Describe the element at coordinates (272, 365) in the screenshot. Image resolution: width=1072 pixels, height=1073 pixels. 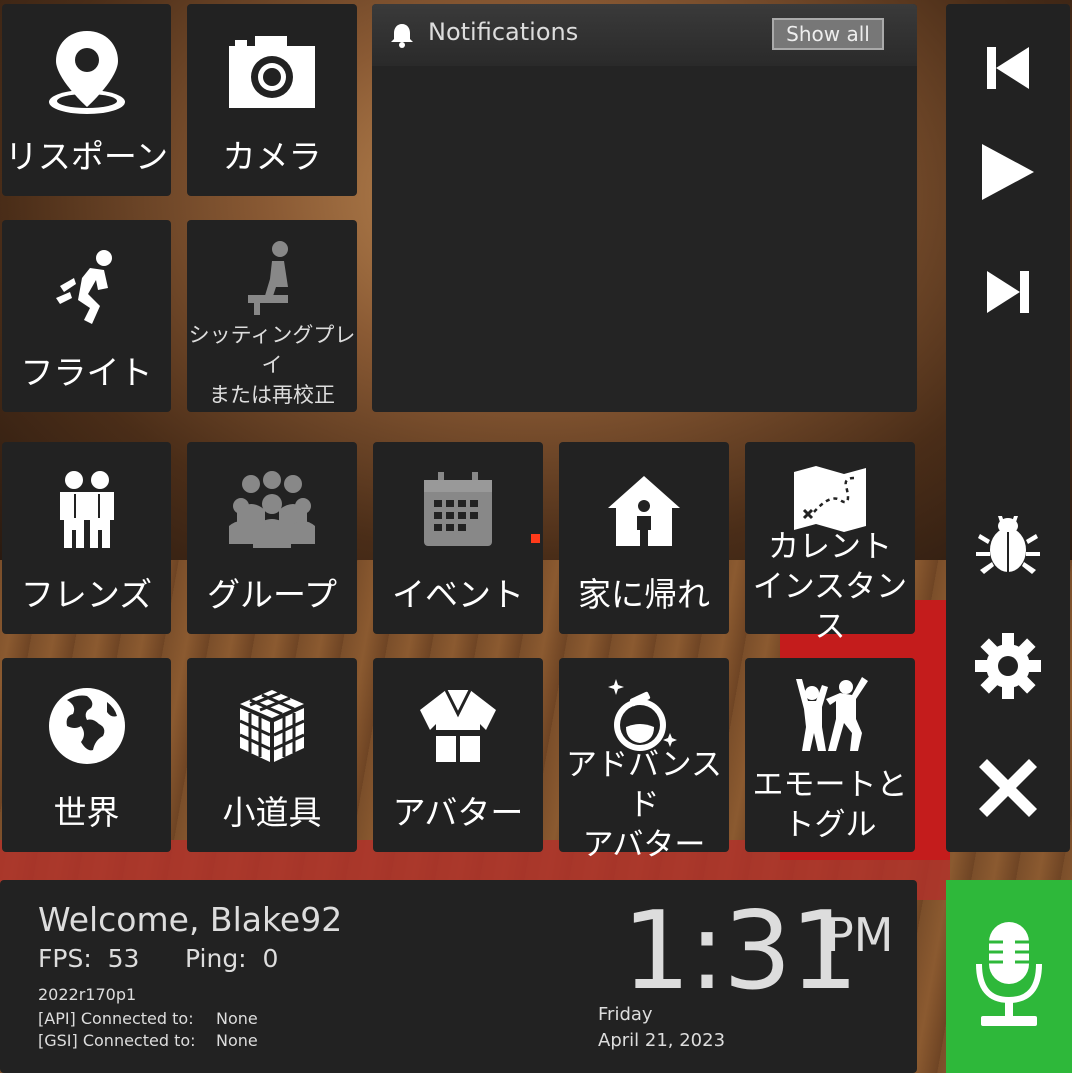
I see `seated-play-label: シッティングプレイ または再校正` at that location.